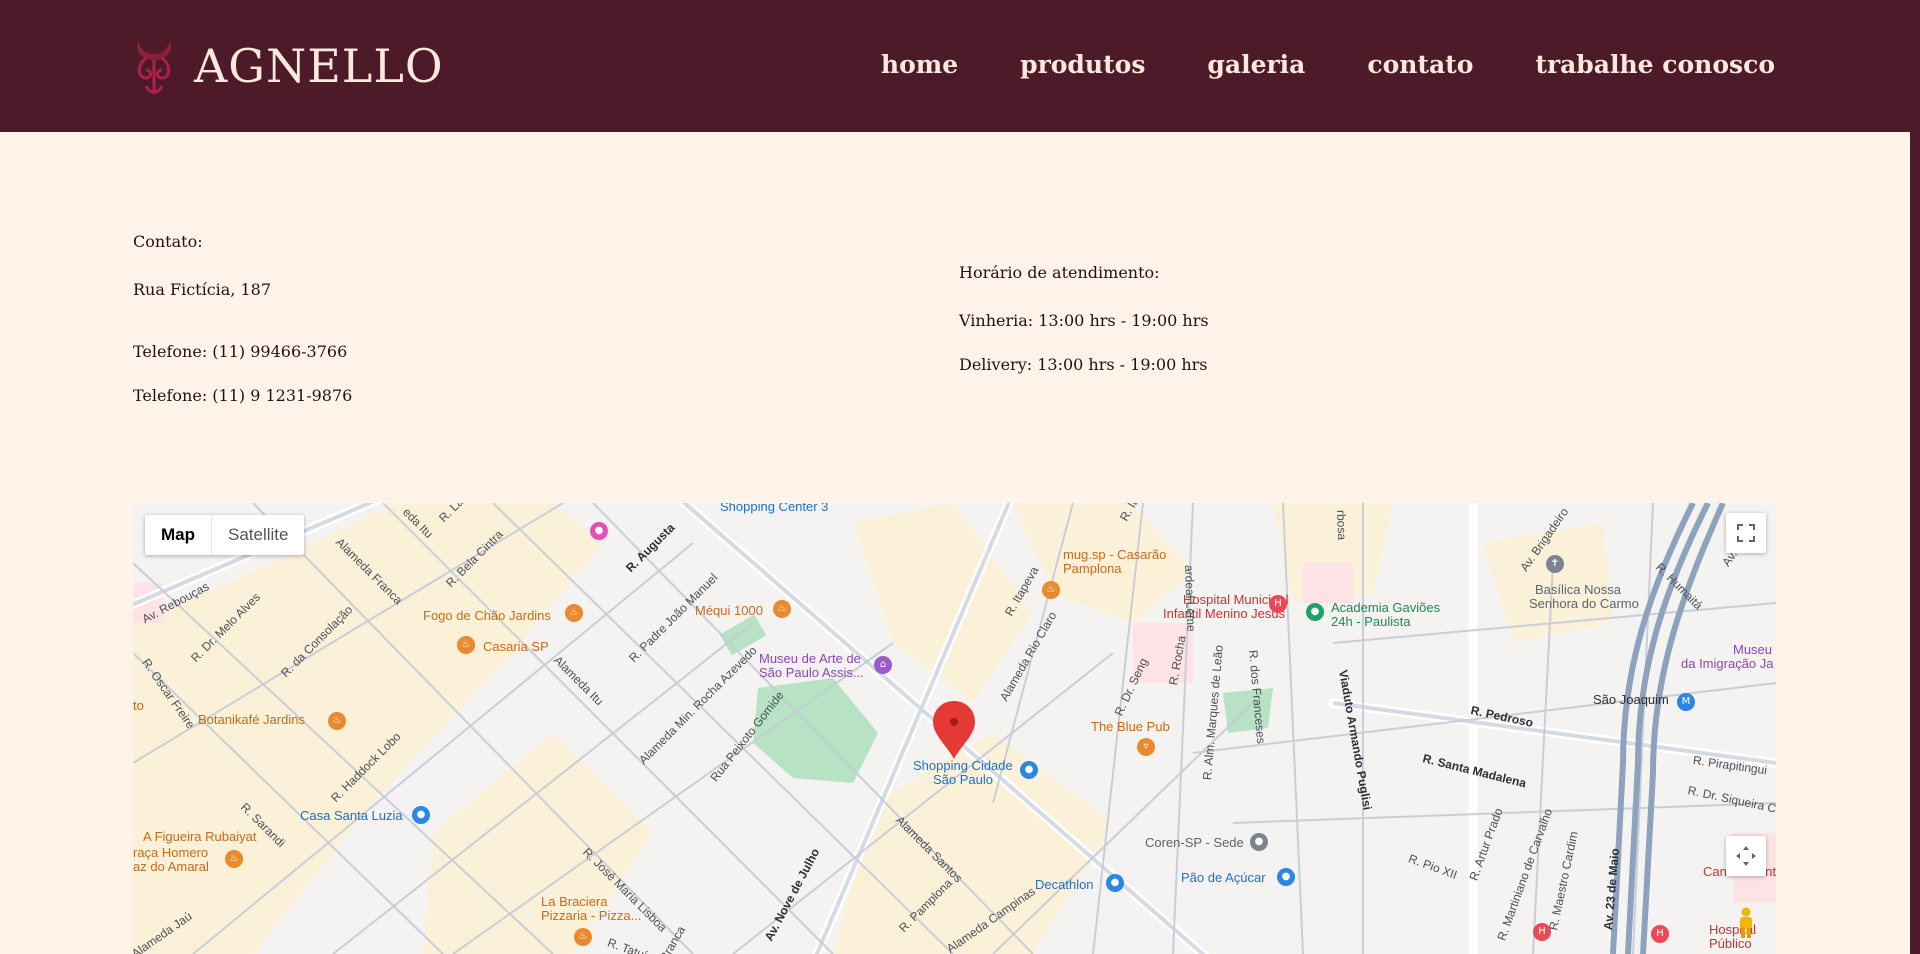 This screenshot has width=1920, height=954. Describe the element at coordinates (963, 779) in the screenshot. I see `place-label: São Paulo` at that location.